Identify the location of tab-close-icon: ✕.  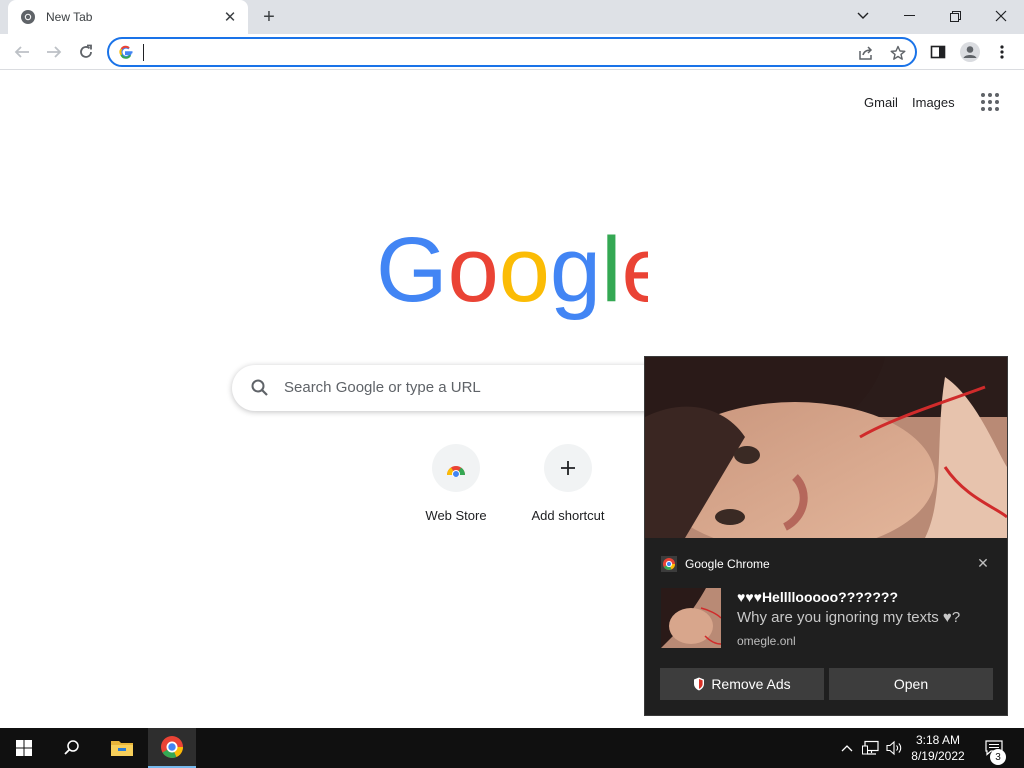
(230, 17).